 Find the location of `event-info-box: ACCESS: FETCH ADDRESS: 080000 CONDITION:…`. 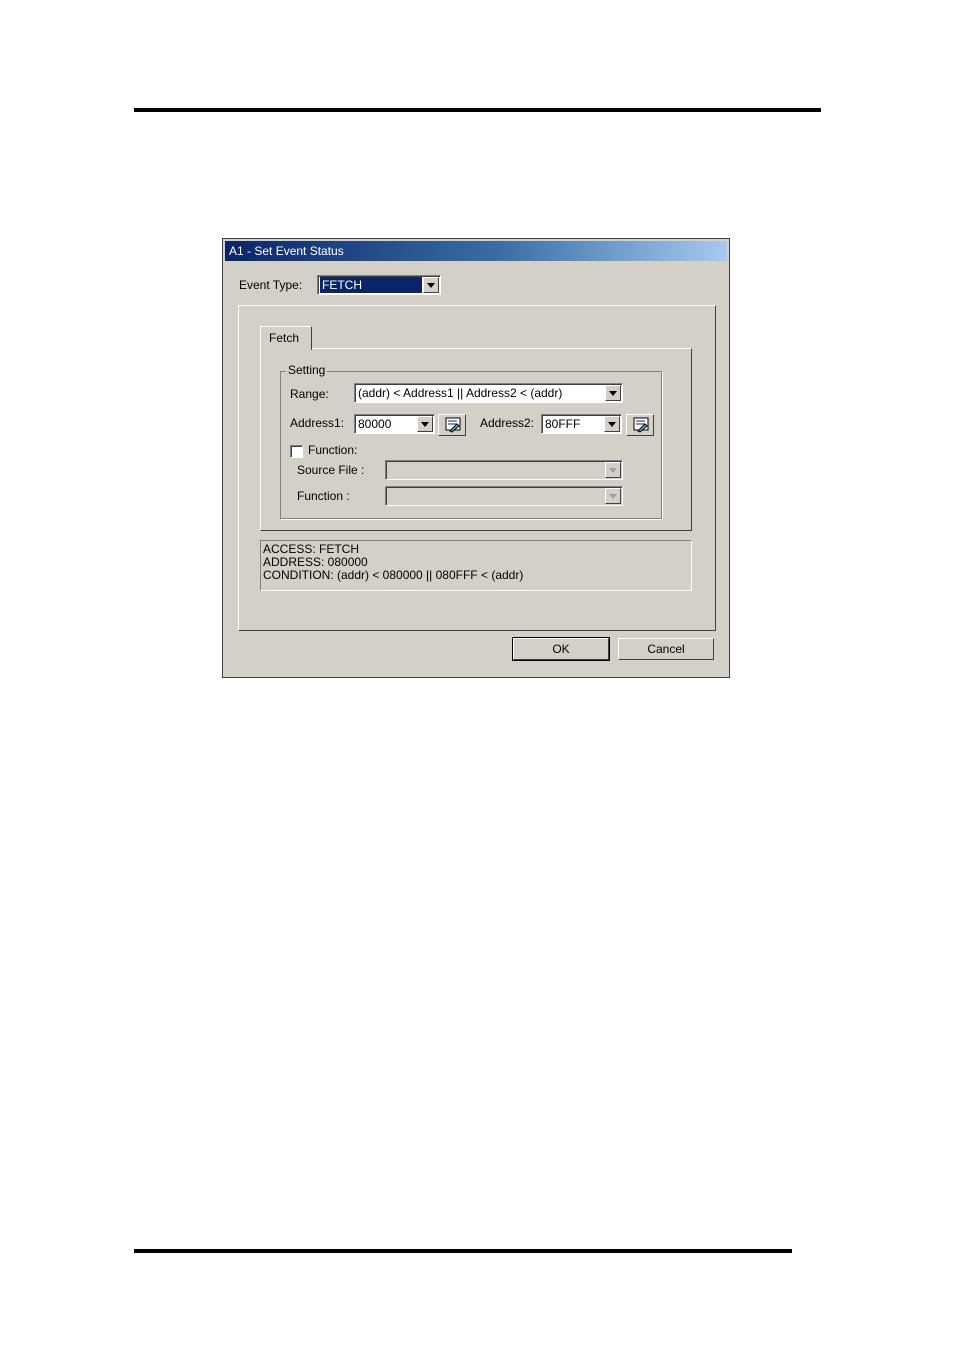

event-info-box: ACCESS: FETCH ADDRESS: 080000 CONDITION:… is located at coordinates (476, 565).